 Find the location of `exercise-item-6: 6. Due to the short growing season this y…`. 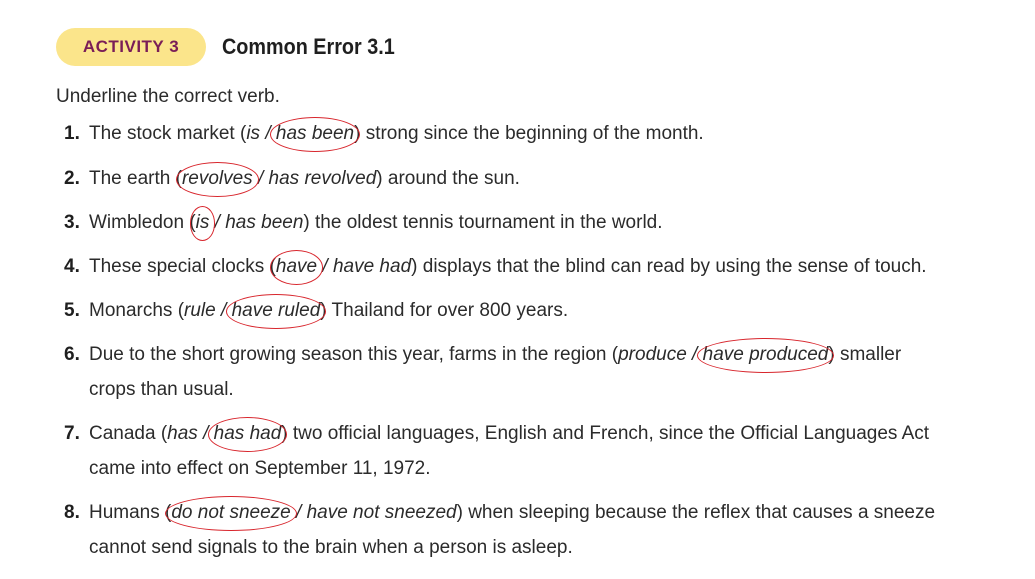

exercise-item-6: 6. Due to the short growing season this y… is located at coordinates (529, 372).